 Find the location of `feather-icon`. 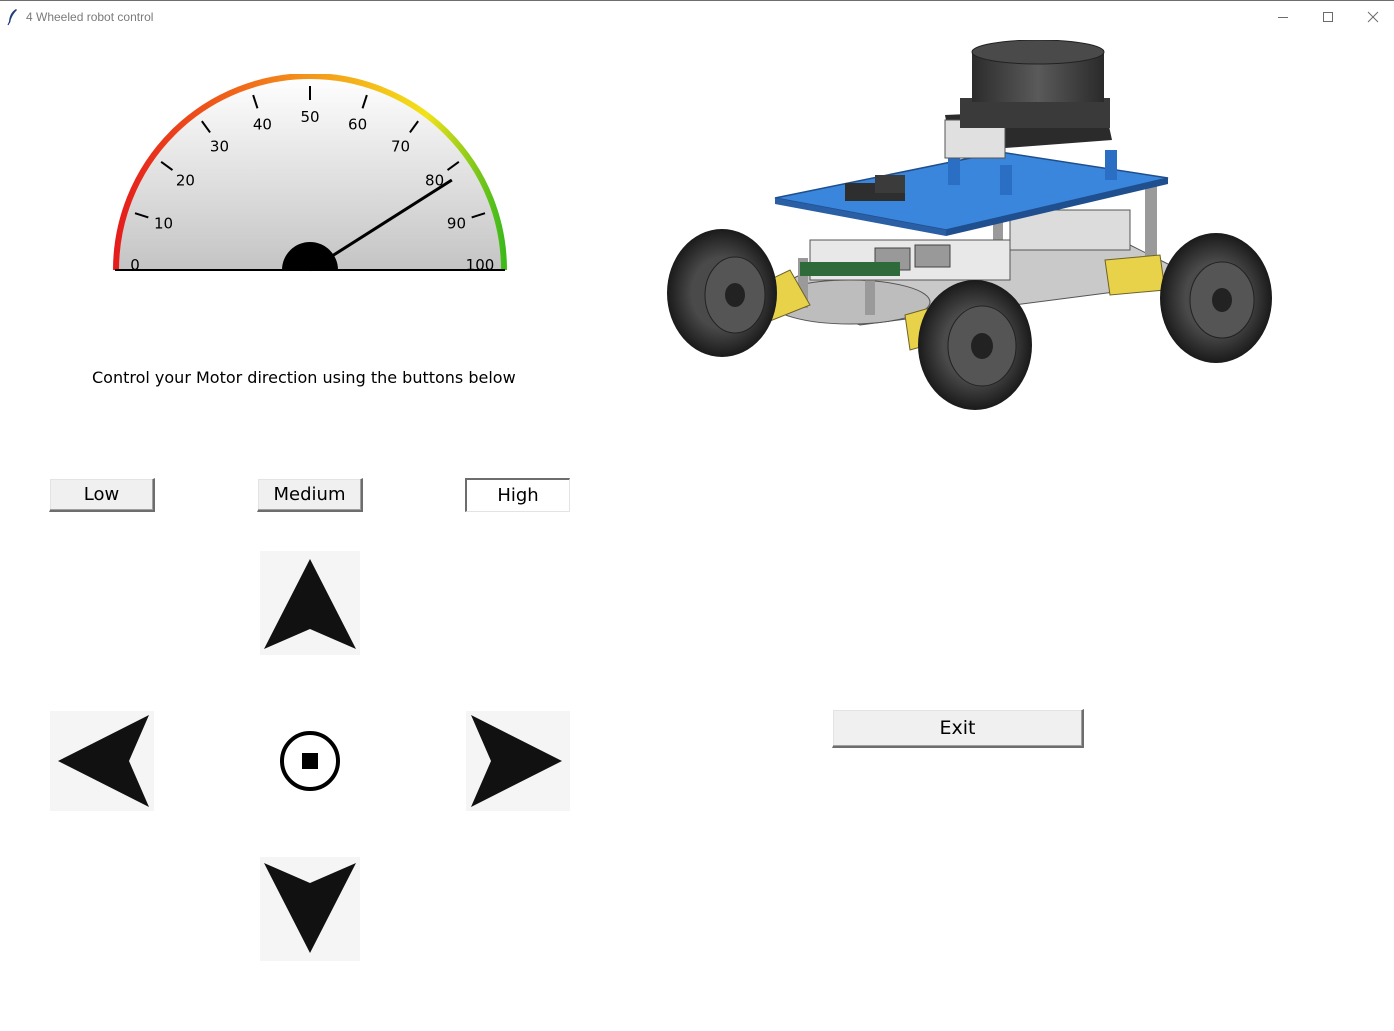

feather-icon is located at coordinates (12, 17).